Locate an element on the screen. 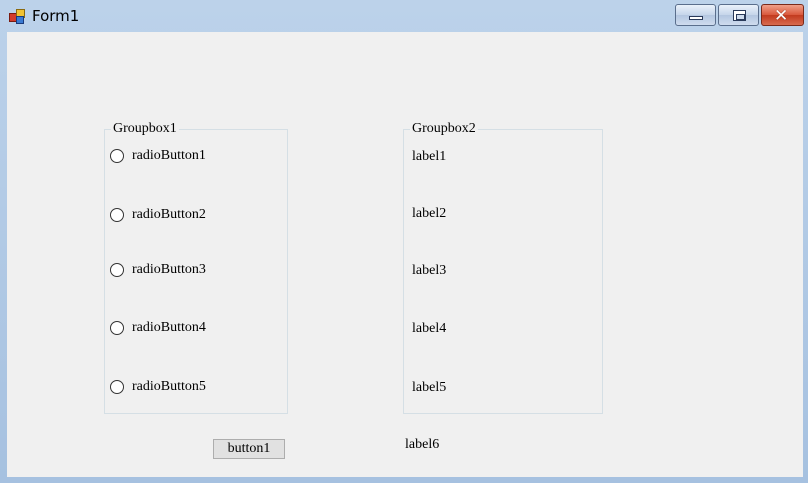 The height and width of the screenshot is (483, 808). groupbox2-caption: Groupbox2 is located at coordinates (444, 129).